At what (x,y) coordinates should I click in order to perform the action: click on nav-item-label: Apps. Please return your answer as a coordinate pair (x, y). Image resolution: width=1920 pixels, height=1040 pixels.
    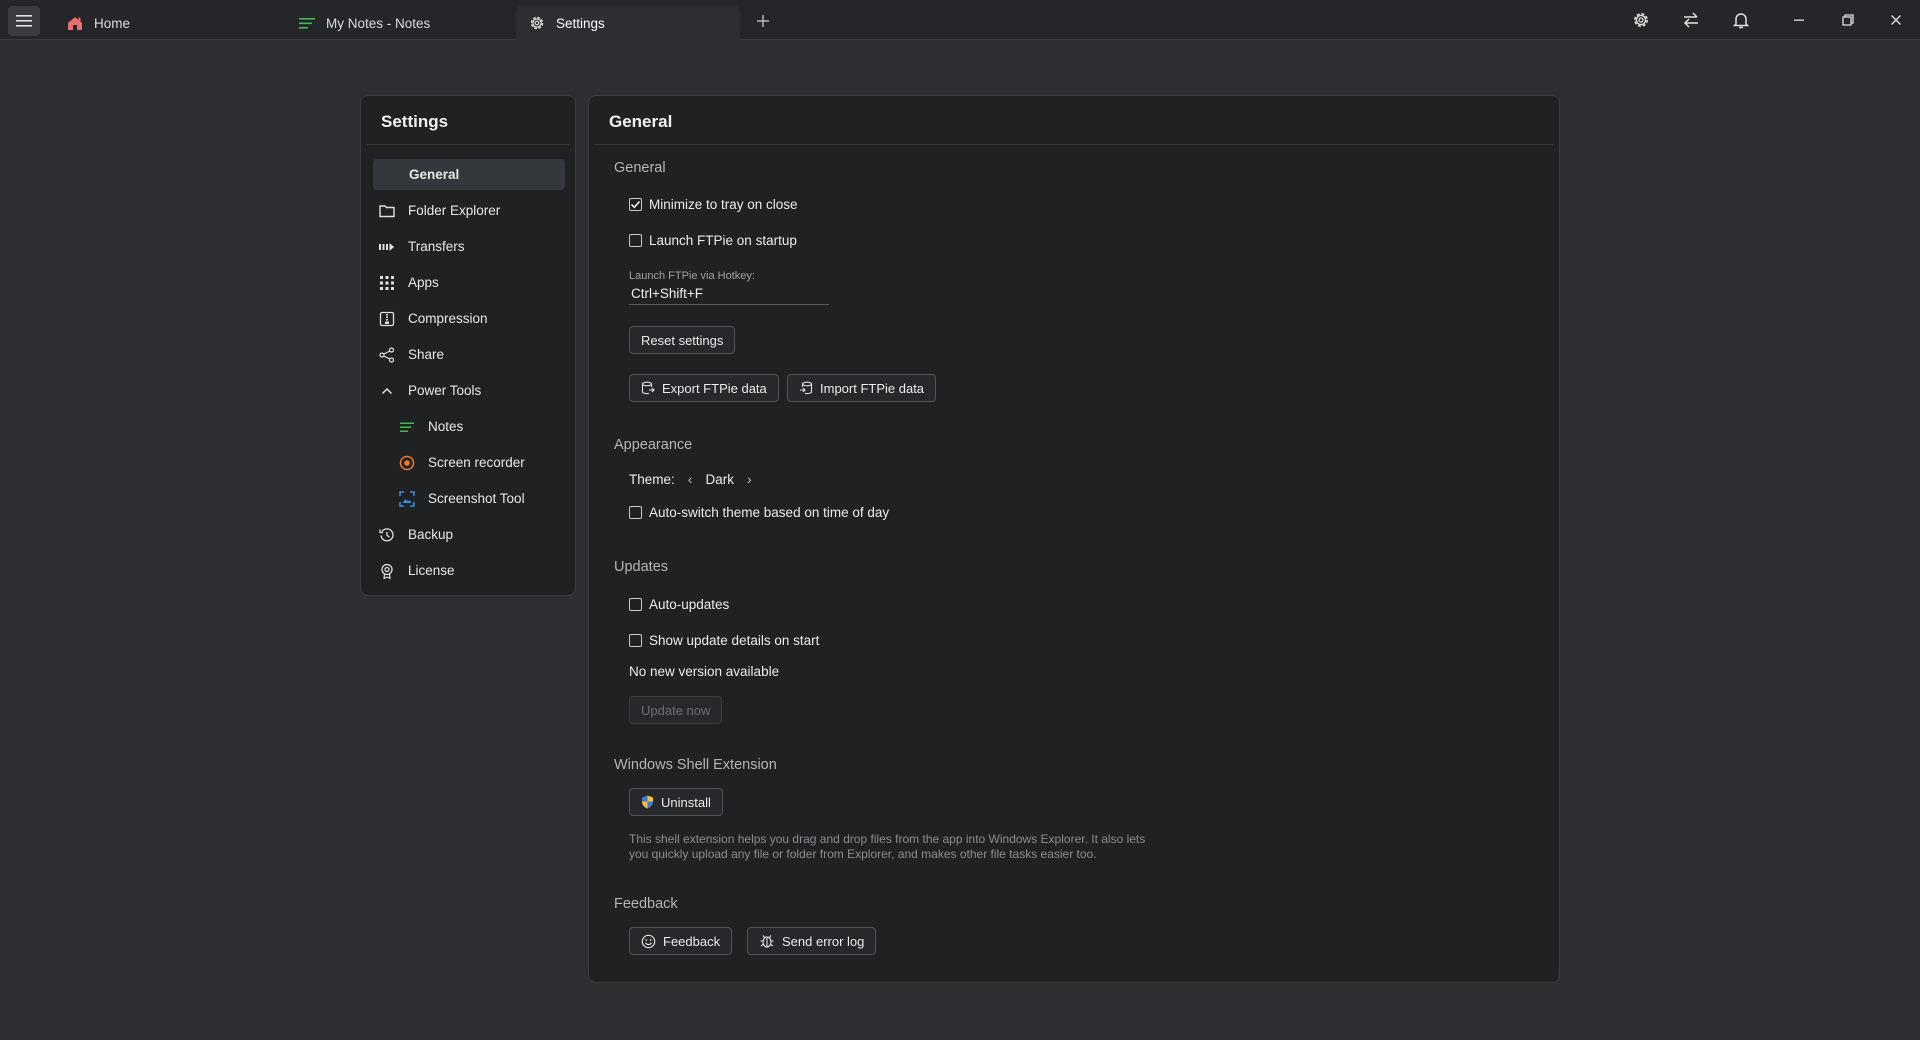
    Looking at the image, I should click on (423, 282).